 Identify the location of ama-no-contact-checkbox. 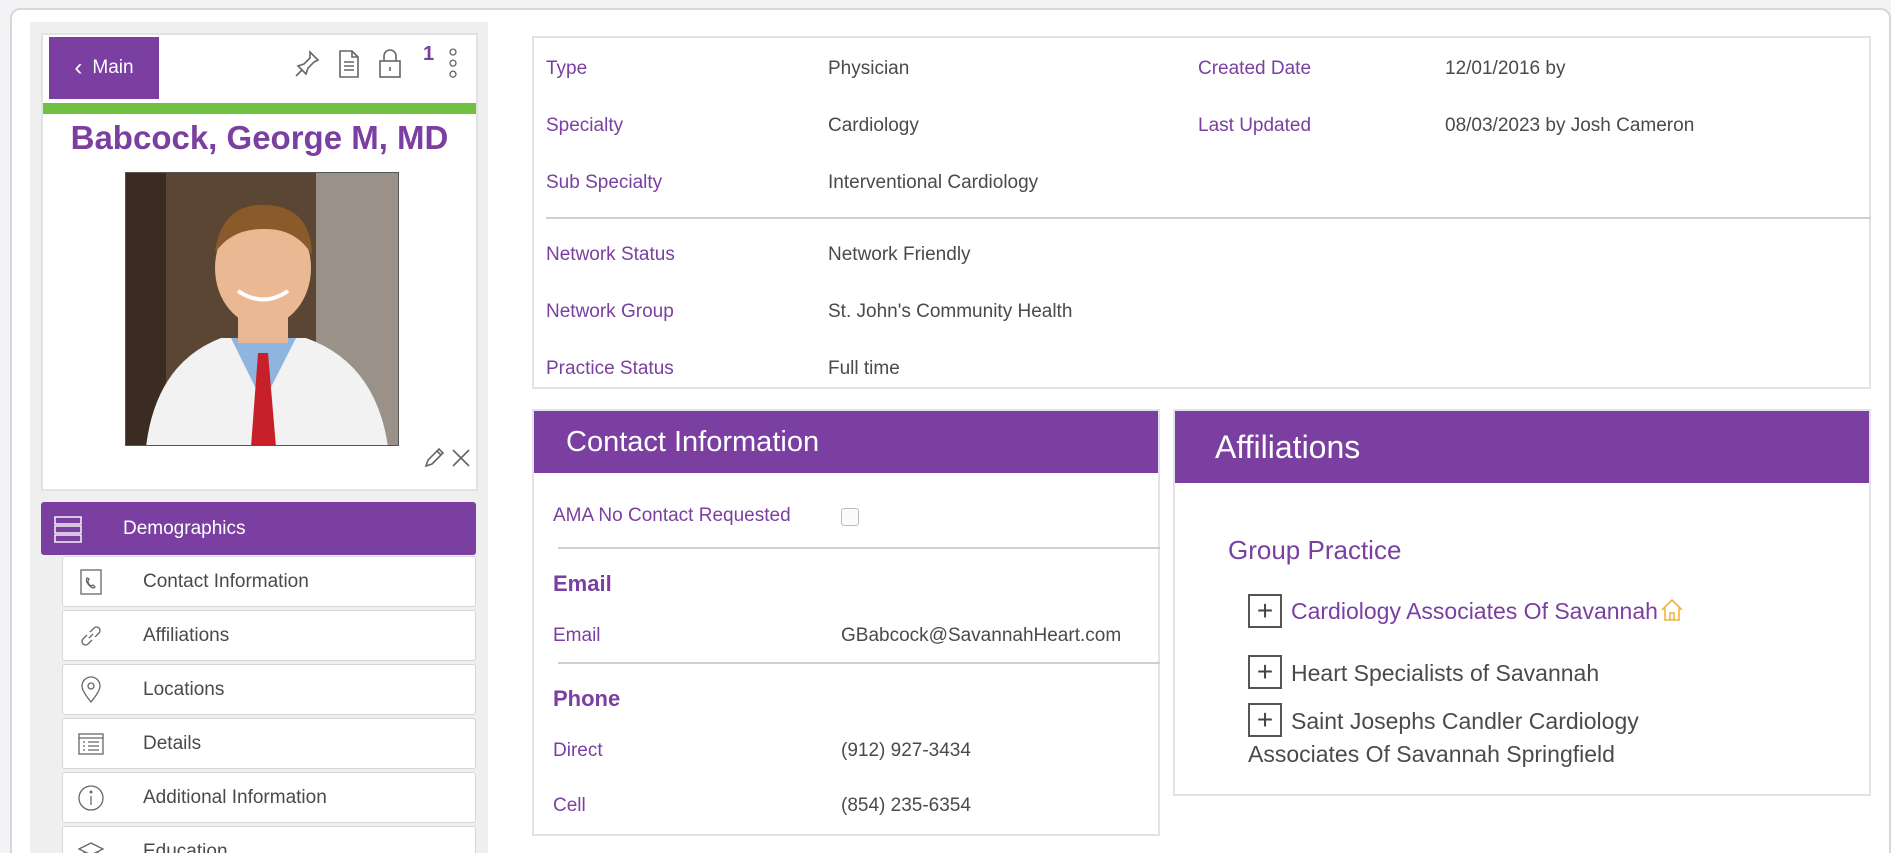
(850, 517).